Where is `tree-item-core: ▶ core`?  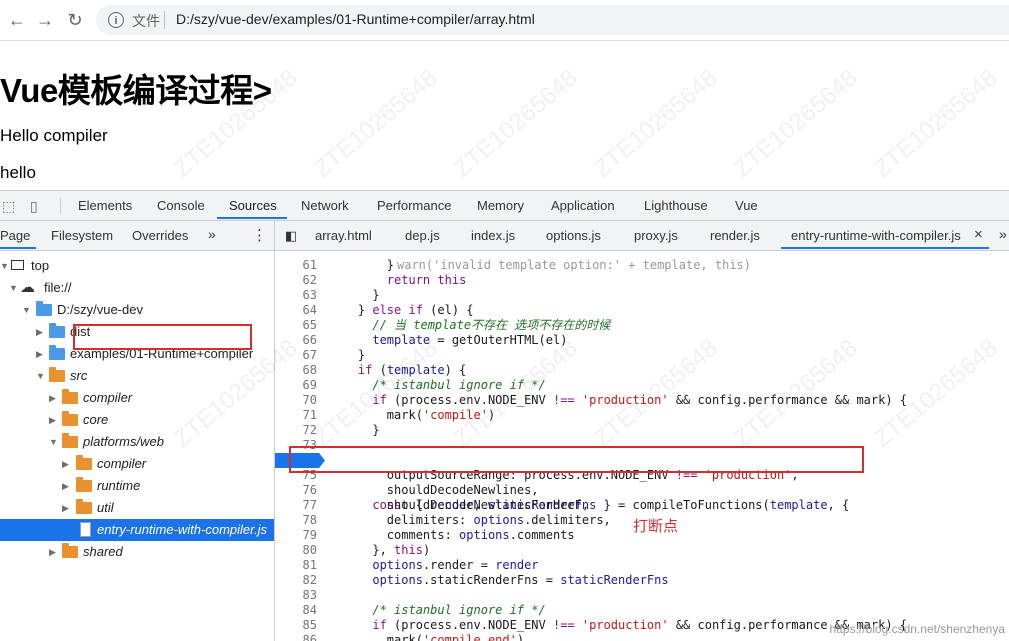
tree-item-core: ▶ core is located at coordinates (137, 420).